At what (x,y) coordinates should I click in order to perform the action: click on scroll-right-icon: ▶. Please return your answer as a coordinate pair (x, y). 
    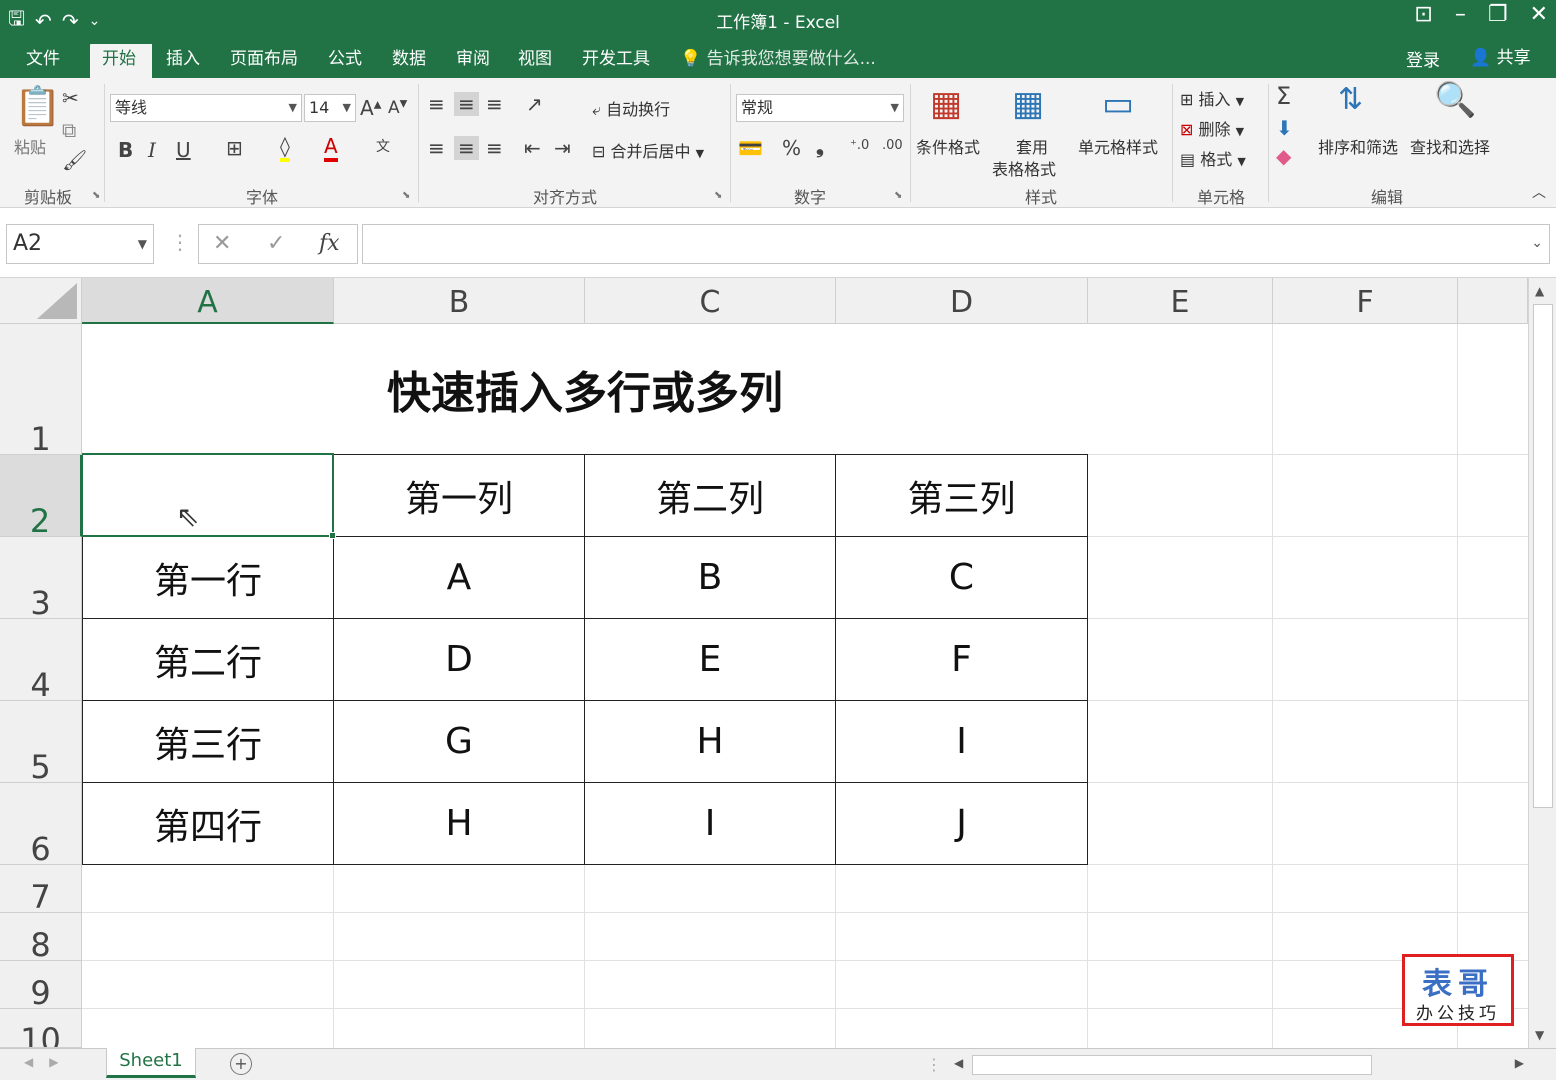
    Looking at the image, I should click on (1519, 1063).